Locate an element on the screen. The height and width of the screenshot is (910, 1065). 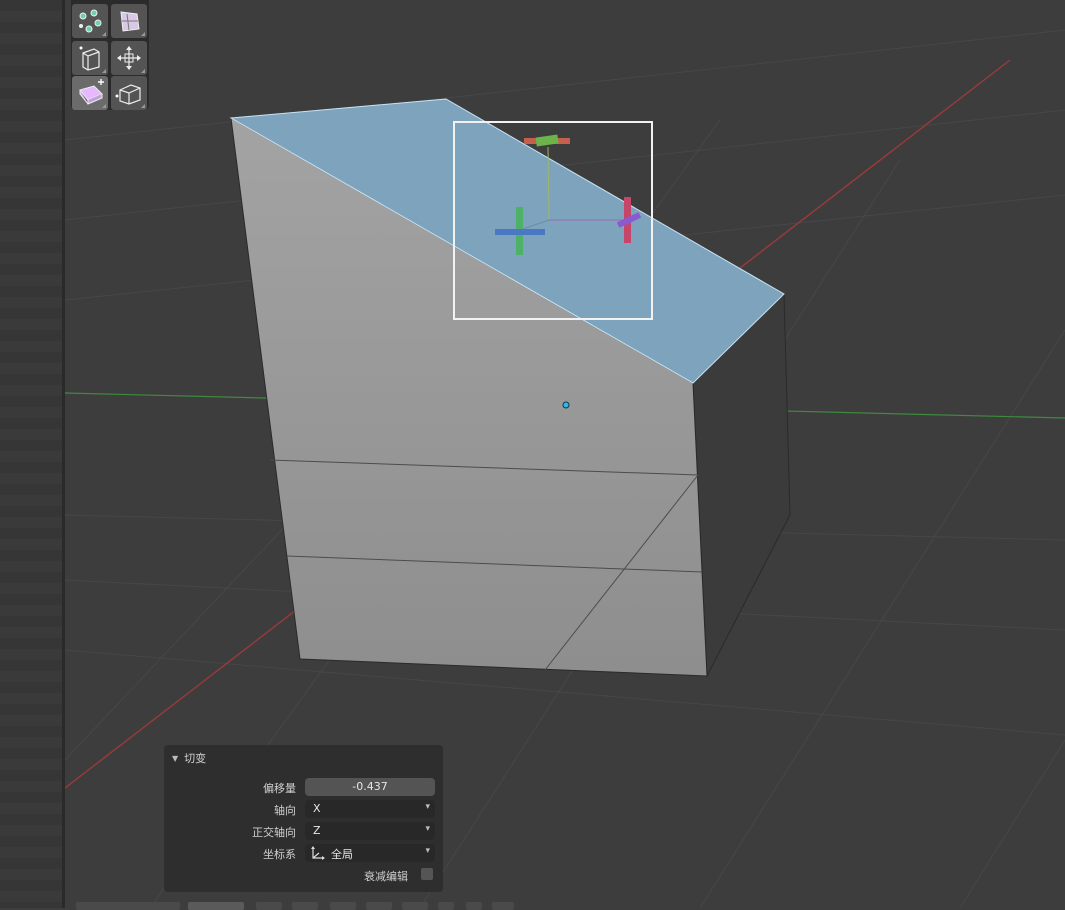
tool-random-vertices is located at coordinates (90, 21).